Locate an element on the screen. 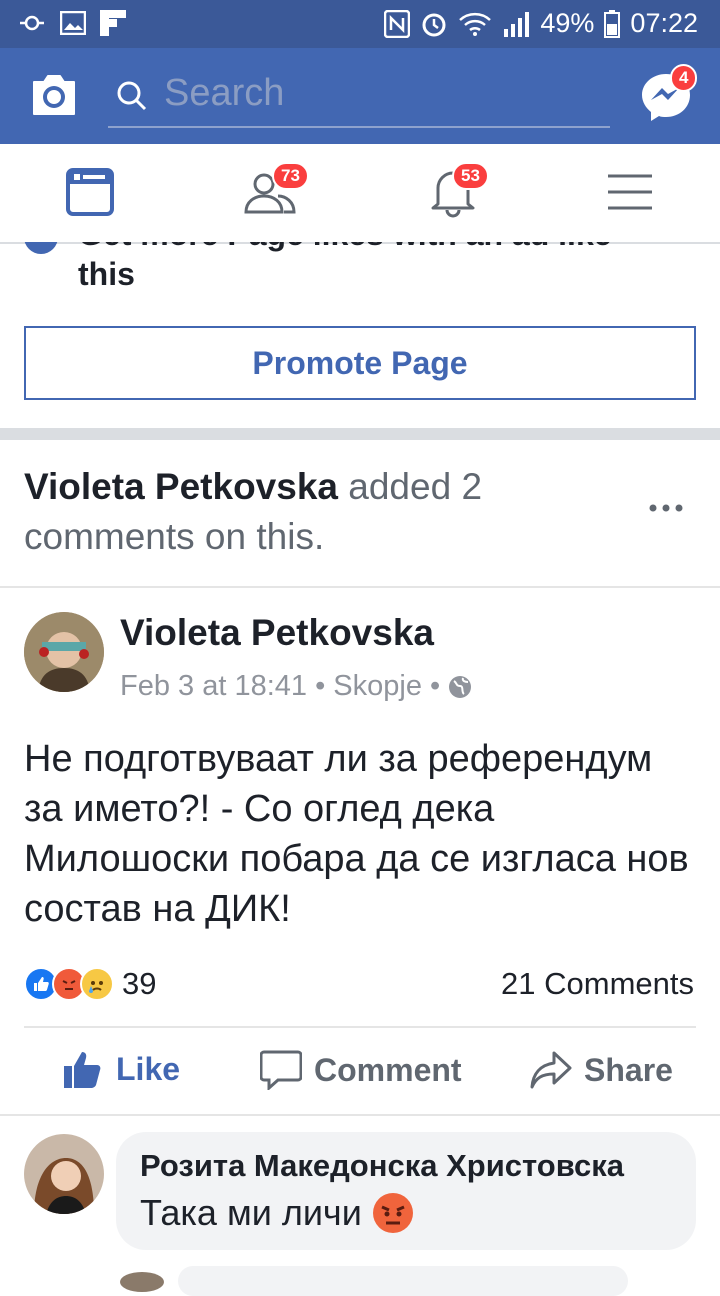  comment-text-row: Така ми личи is located at coordinates (277, 1213).